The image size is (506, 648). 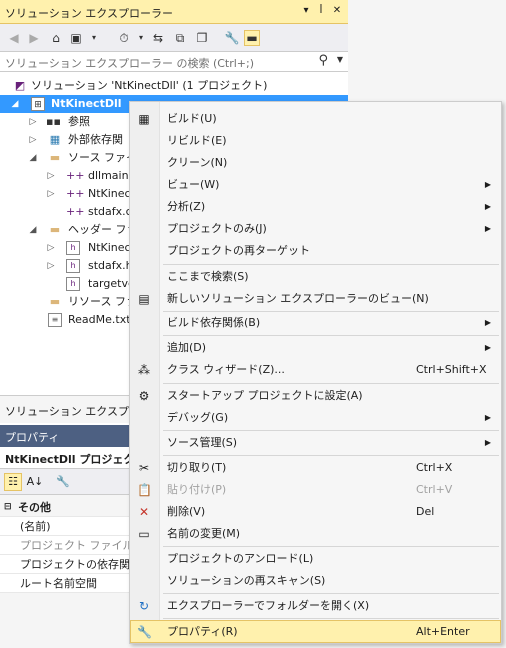 I want to click on menu-item-clean: クリーン(N), so click(x=315, y=163).